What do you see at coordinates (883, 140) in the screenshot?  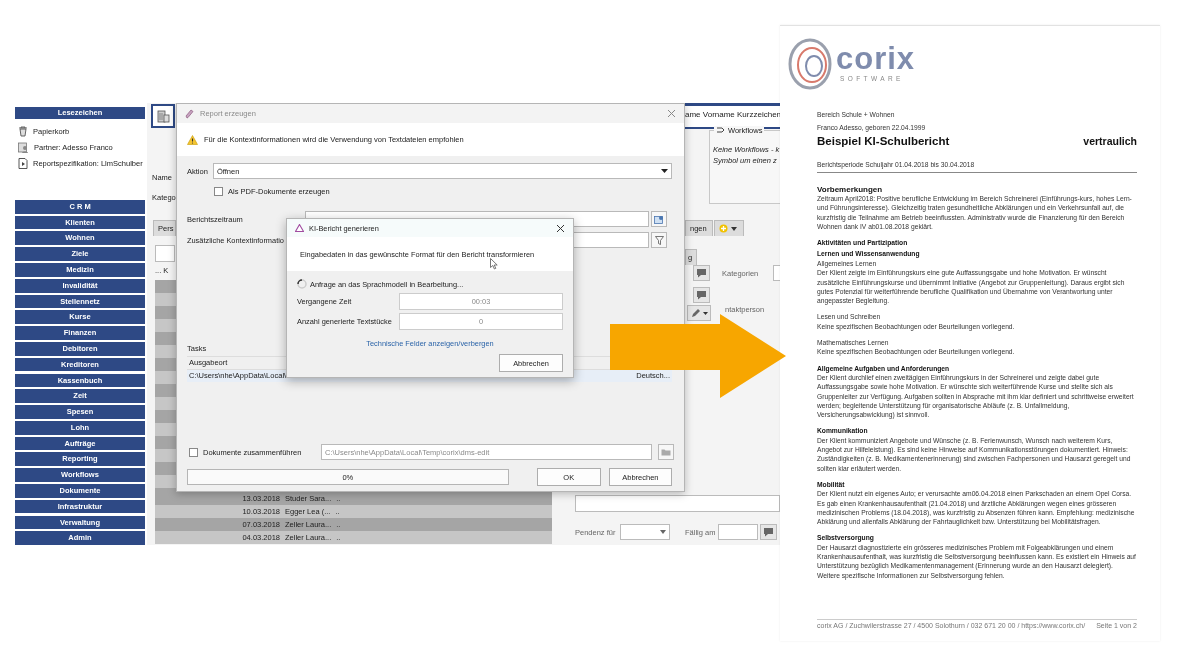 I see `report-title: Beispiel KI-Schulbericht` at bounding box center [883, 140].